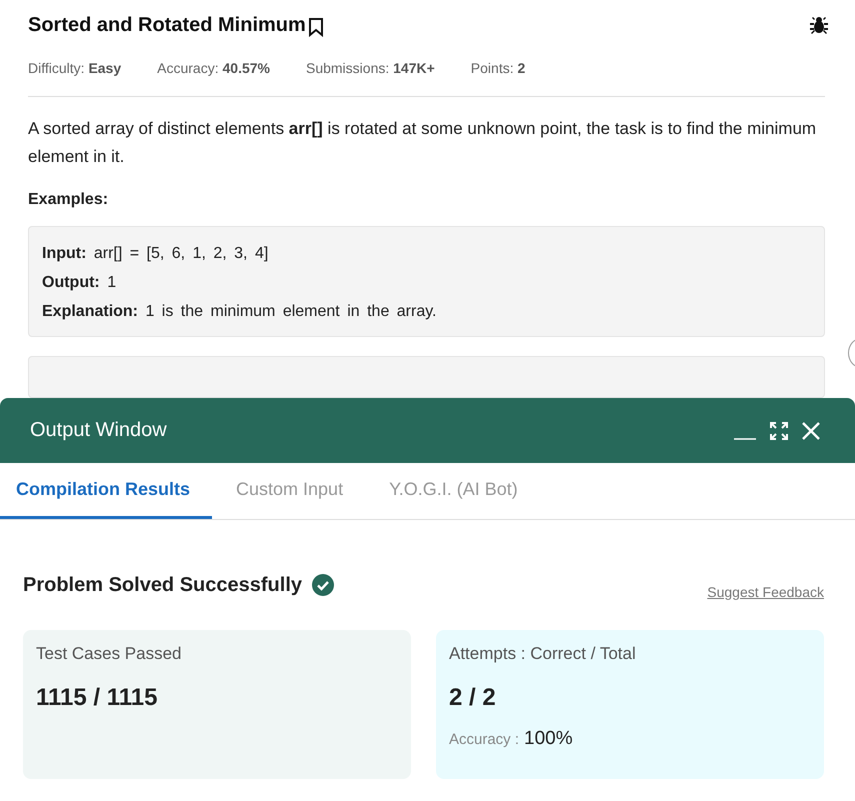 Image resolution: width=855 pixels, height=801 pixels. What do you see at coordinates (819, 25) in the screenshot?
I see `bug-icon` at bounding box center [819, 25].